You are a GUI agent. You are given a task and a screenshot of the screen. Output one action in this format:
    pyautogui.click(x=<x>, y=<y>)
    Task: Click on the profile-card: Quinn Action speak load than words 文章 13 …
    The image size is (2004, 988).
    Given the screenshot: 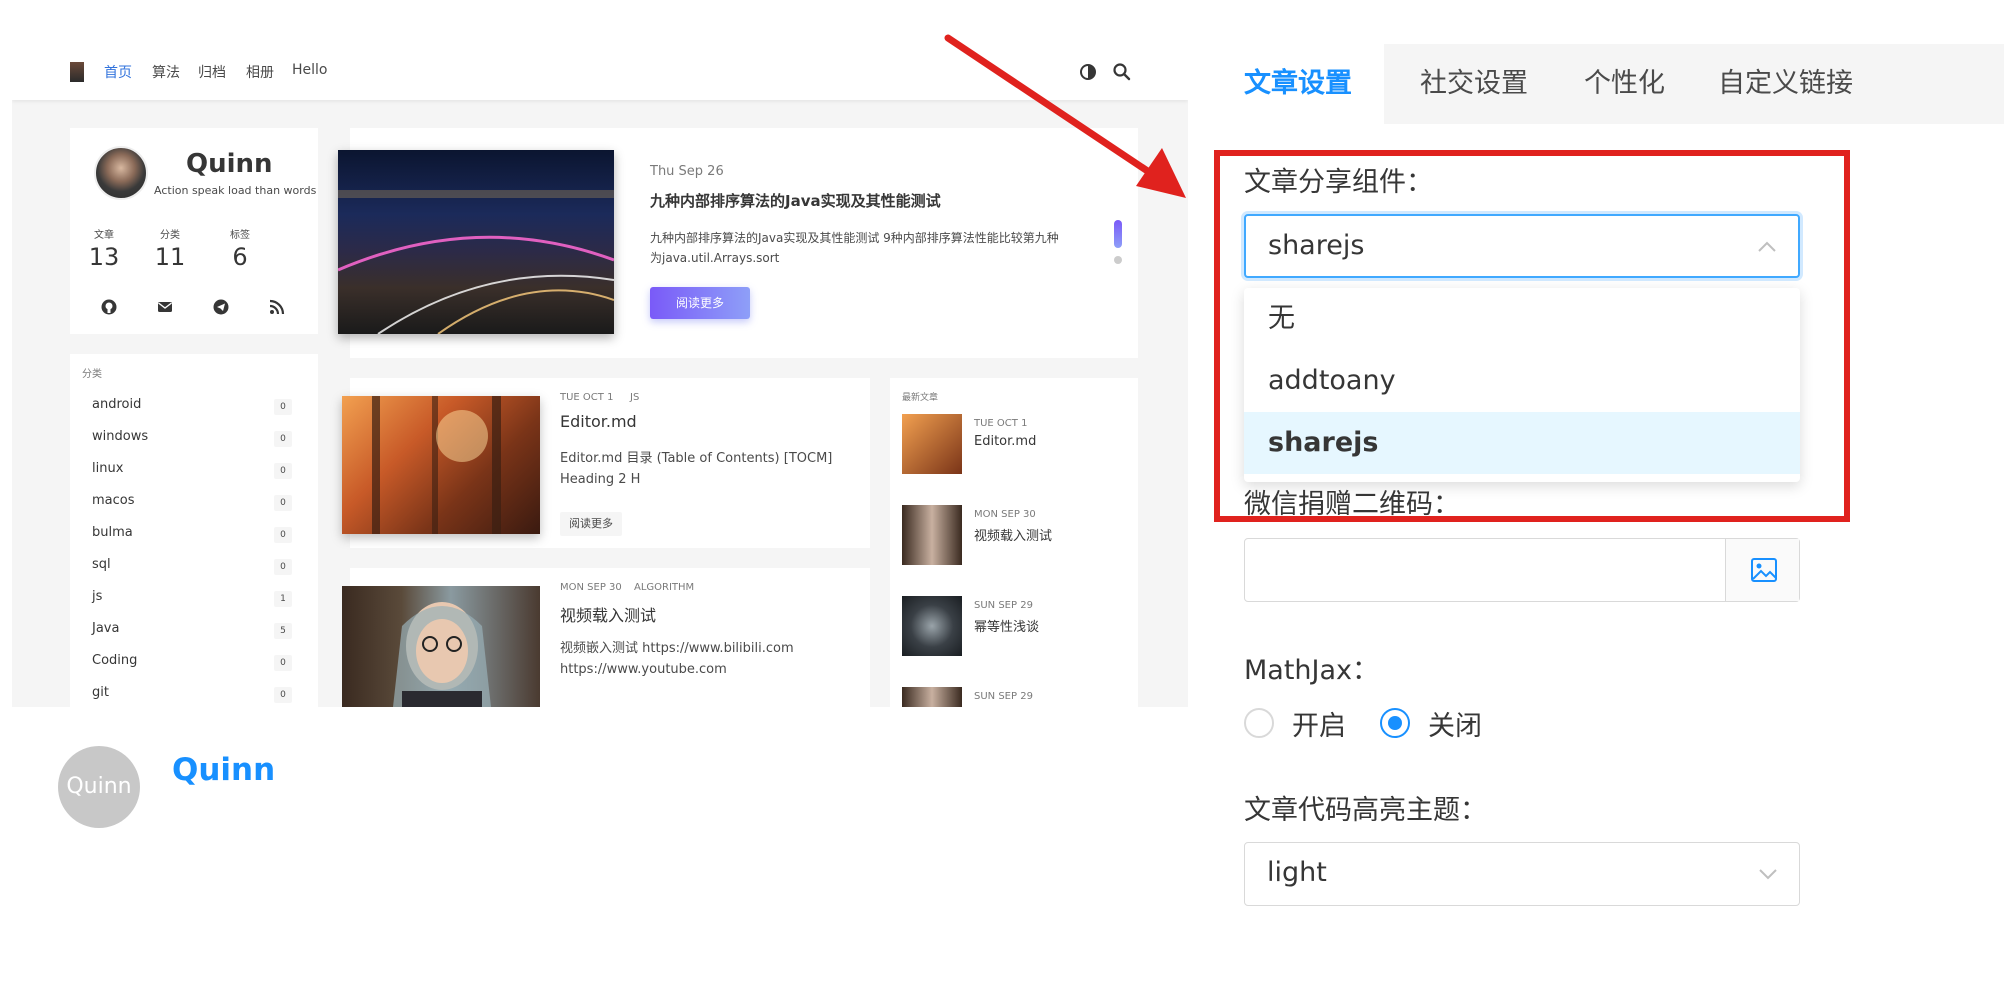 What is the action you would take?
    pyautogui.click(x=194, y=231)
    